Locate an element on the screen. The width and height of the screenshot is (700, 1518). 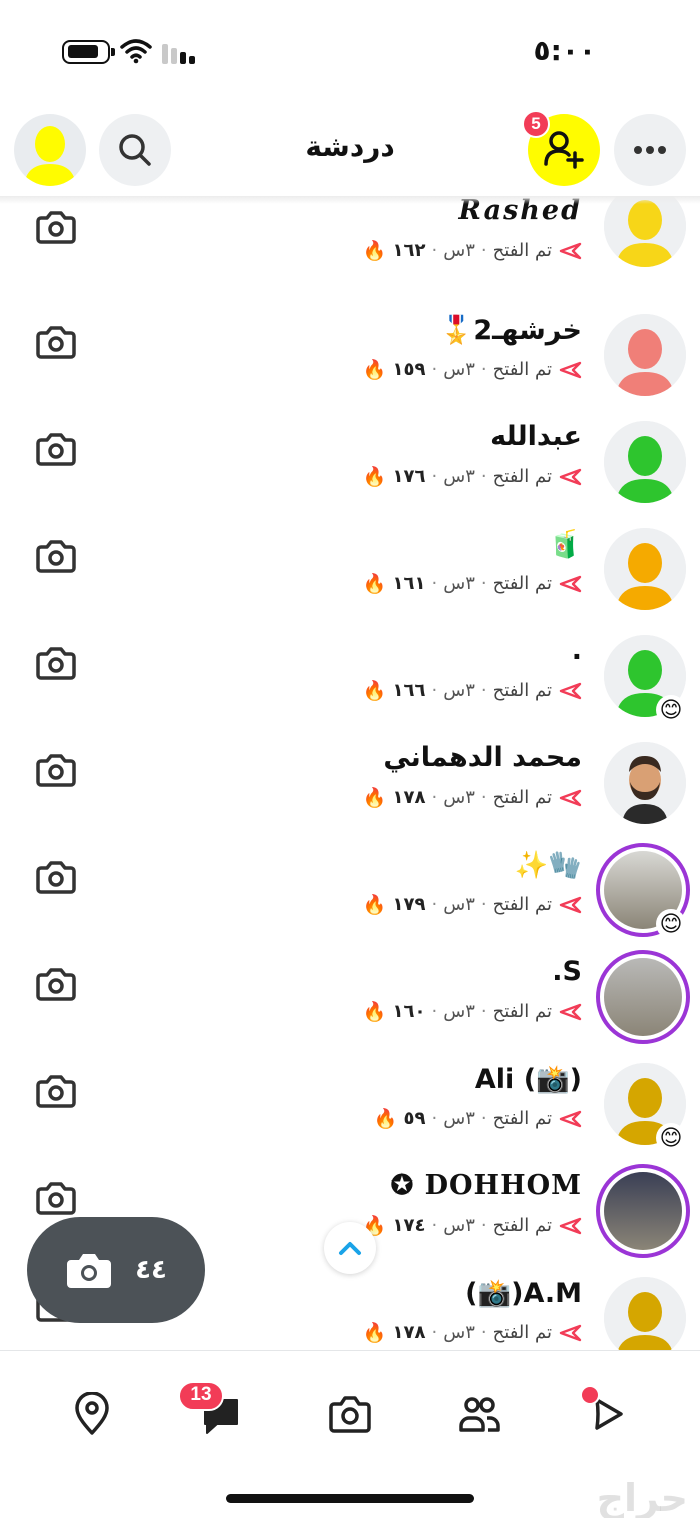
streak-count: ١٧٦ is located at coordinates (409, 476).